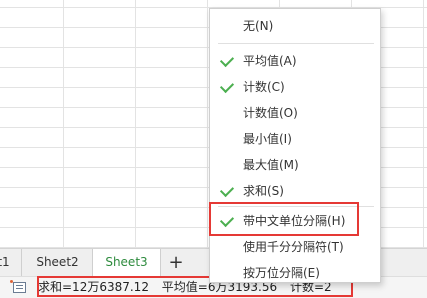  What do you see at coordinates (270, 113) in the screenshot?
I see `menu-item-label: 计数值(O)` at bounding box center [270, 113].